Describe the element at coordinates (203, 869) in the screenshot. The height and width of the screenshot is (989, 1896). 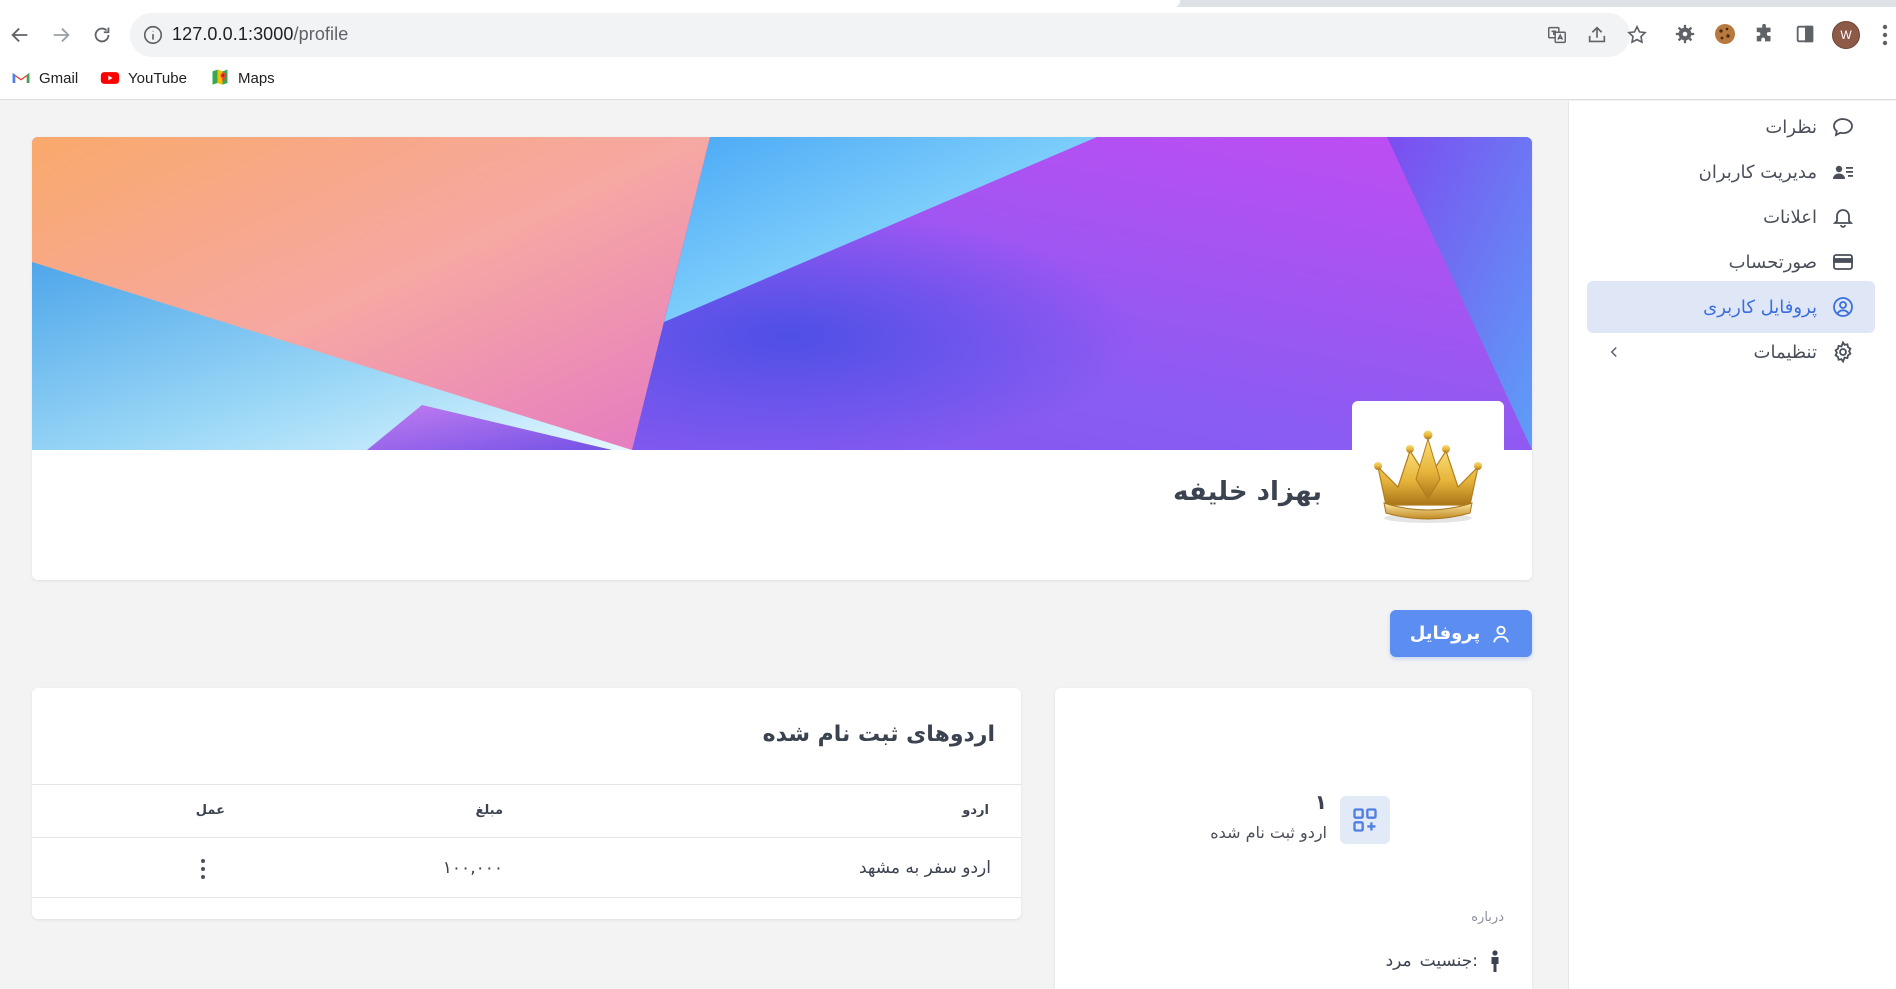
I see `row-actions-menu-icon` at that location.